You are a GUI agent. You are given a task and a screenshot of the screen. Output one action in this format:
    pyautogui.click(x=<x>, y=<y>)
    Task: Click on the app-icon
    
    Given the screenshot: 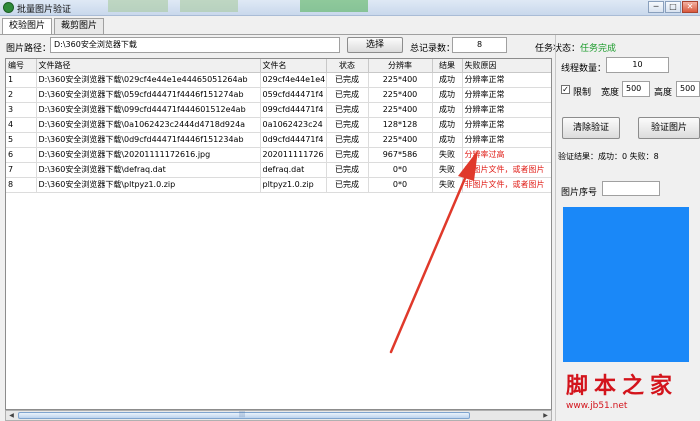 What is the action you would take?
    pyautogui.click(x=8, y=7)
    